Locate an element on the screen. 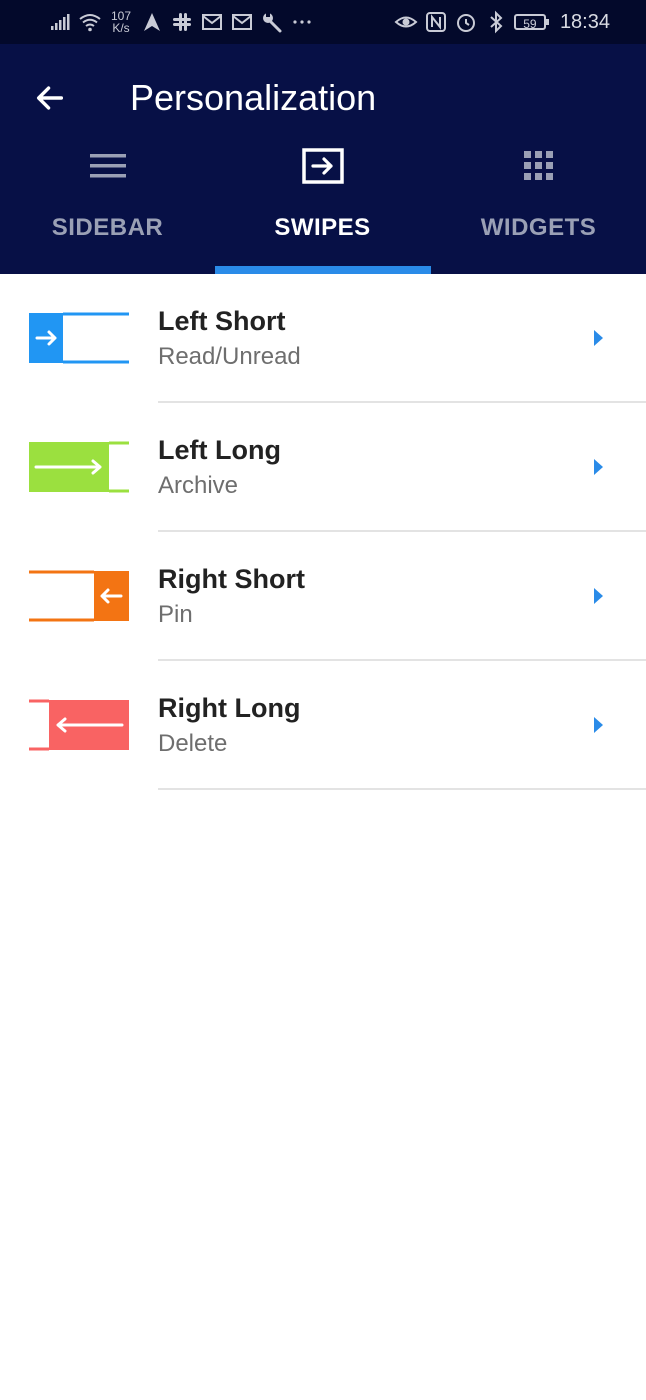  row-action: Delete is located at coordinates (193, 743).